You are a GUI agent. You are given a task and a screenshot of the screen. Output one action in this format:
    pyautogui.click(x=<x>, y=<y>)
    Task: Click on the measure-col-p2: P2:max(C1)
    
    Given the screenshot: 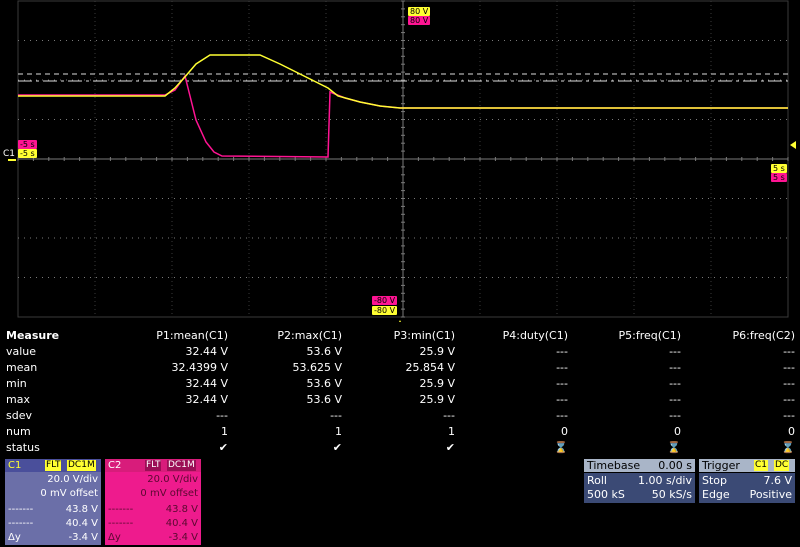 What is the action you would take?
    pyautogui.click(x=309, y=336)
    